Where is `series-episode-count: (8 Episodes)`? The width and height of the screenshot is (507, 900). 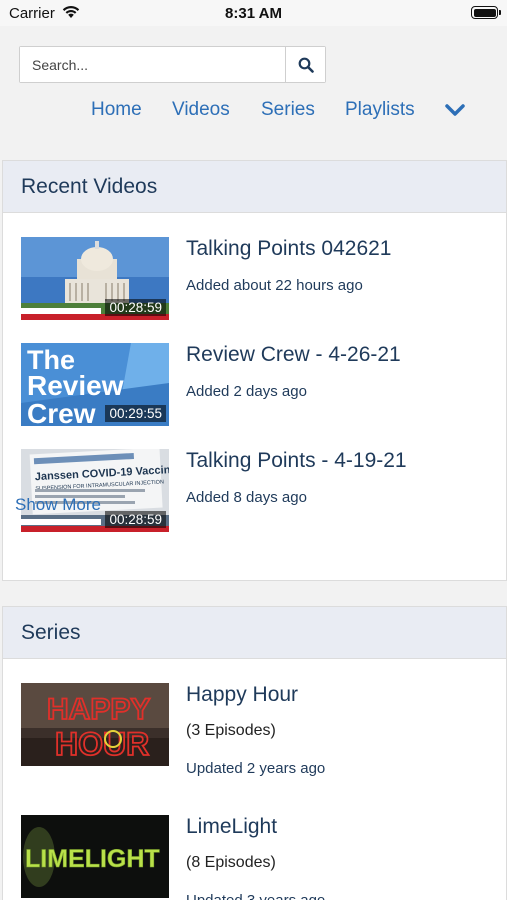 series-episode-count: (8 Episodes) is located at coordinates (231, 862).